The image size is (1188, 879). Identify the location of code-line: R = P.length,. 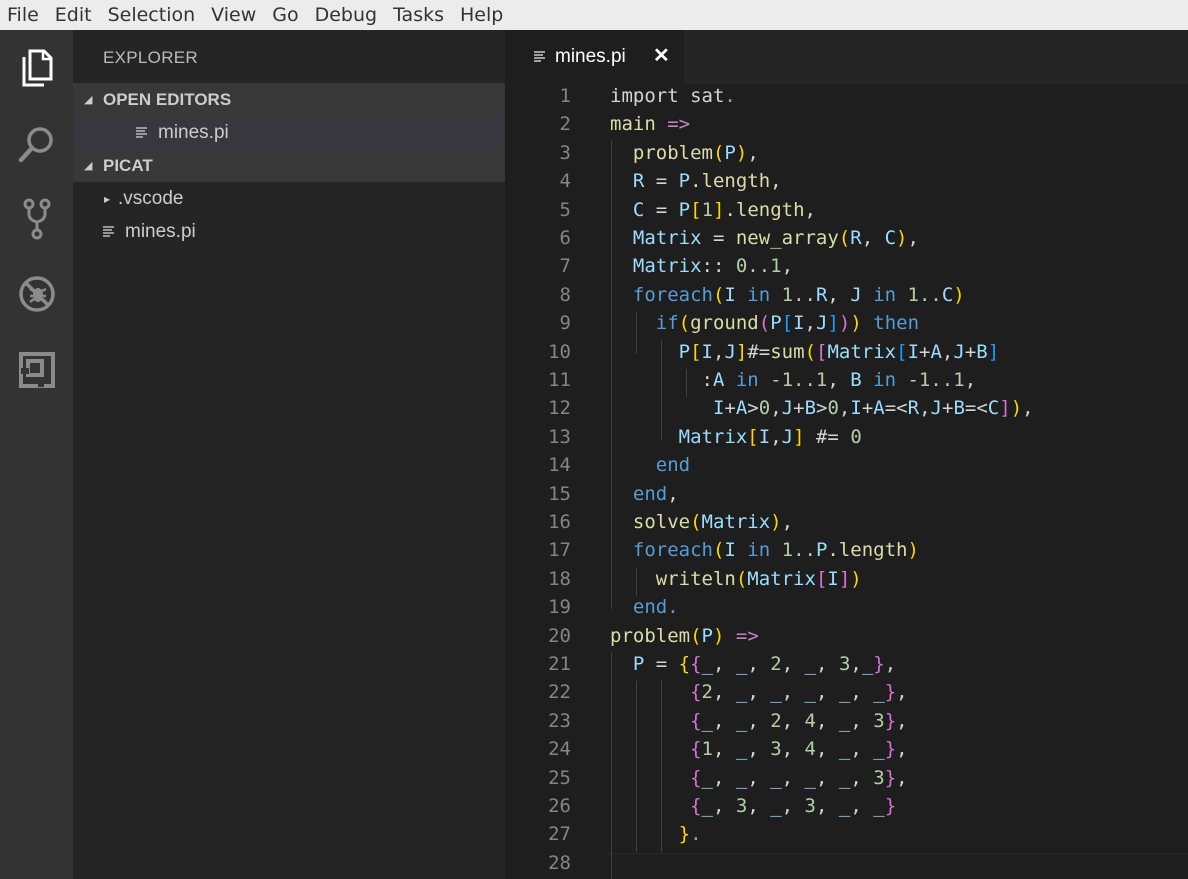
(696, 181).